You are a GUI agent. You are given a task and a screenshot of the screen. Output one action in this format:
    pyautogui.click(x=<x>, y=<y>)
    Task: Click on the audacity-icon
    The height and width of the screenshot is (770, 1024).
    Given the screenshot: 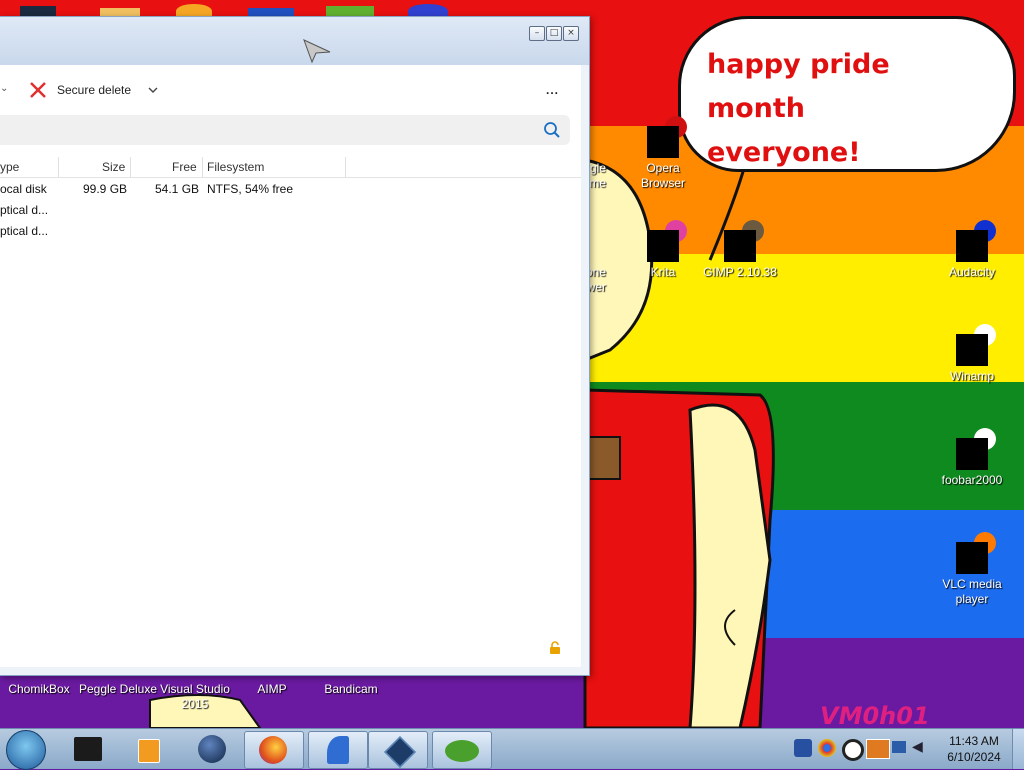 What is the action you would take?
    pyautogui.click(x=976, y=241)
    